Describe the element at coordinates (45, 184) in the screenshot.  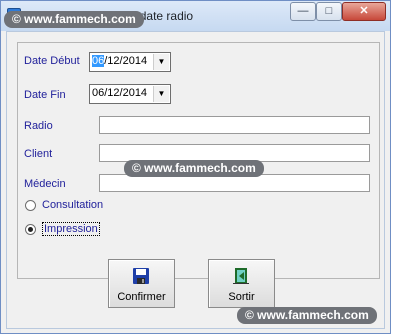
I see `medecin-label: Médecin` at that location.